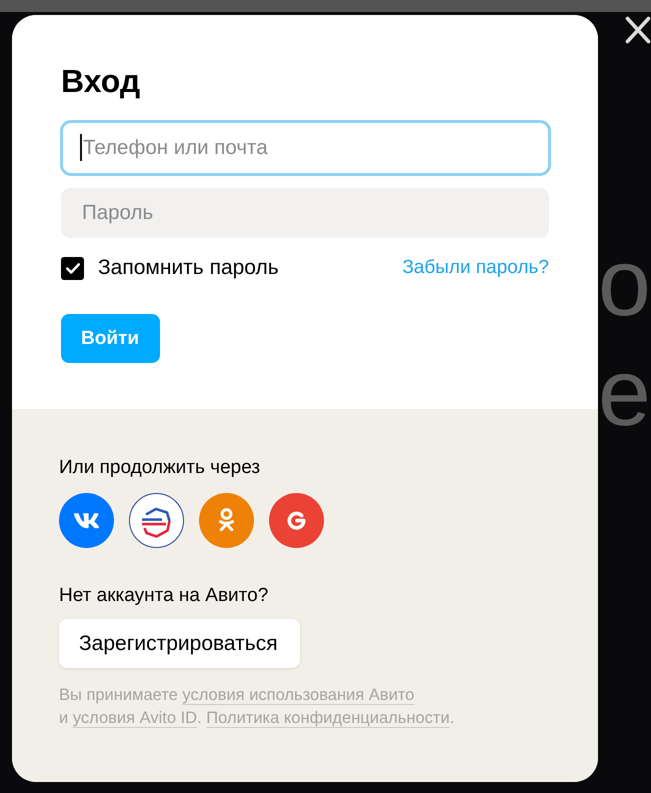  What do you see at coordinates (328, 718) in the screenshot?
I see `legal-link: Политика конфиденциальности` at bounding box center [328, 718].